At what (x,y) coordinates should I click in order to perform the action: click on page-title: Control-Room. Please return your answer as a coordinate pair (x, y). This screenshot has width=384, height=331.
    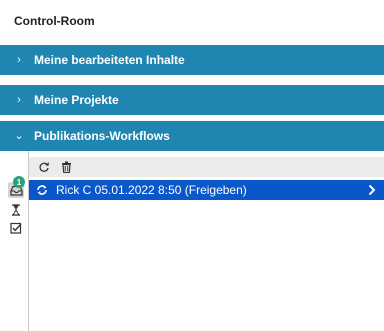
    Looking at the image, I should click on (54, 21).